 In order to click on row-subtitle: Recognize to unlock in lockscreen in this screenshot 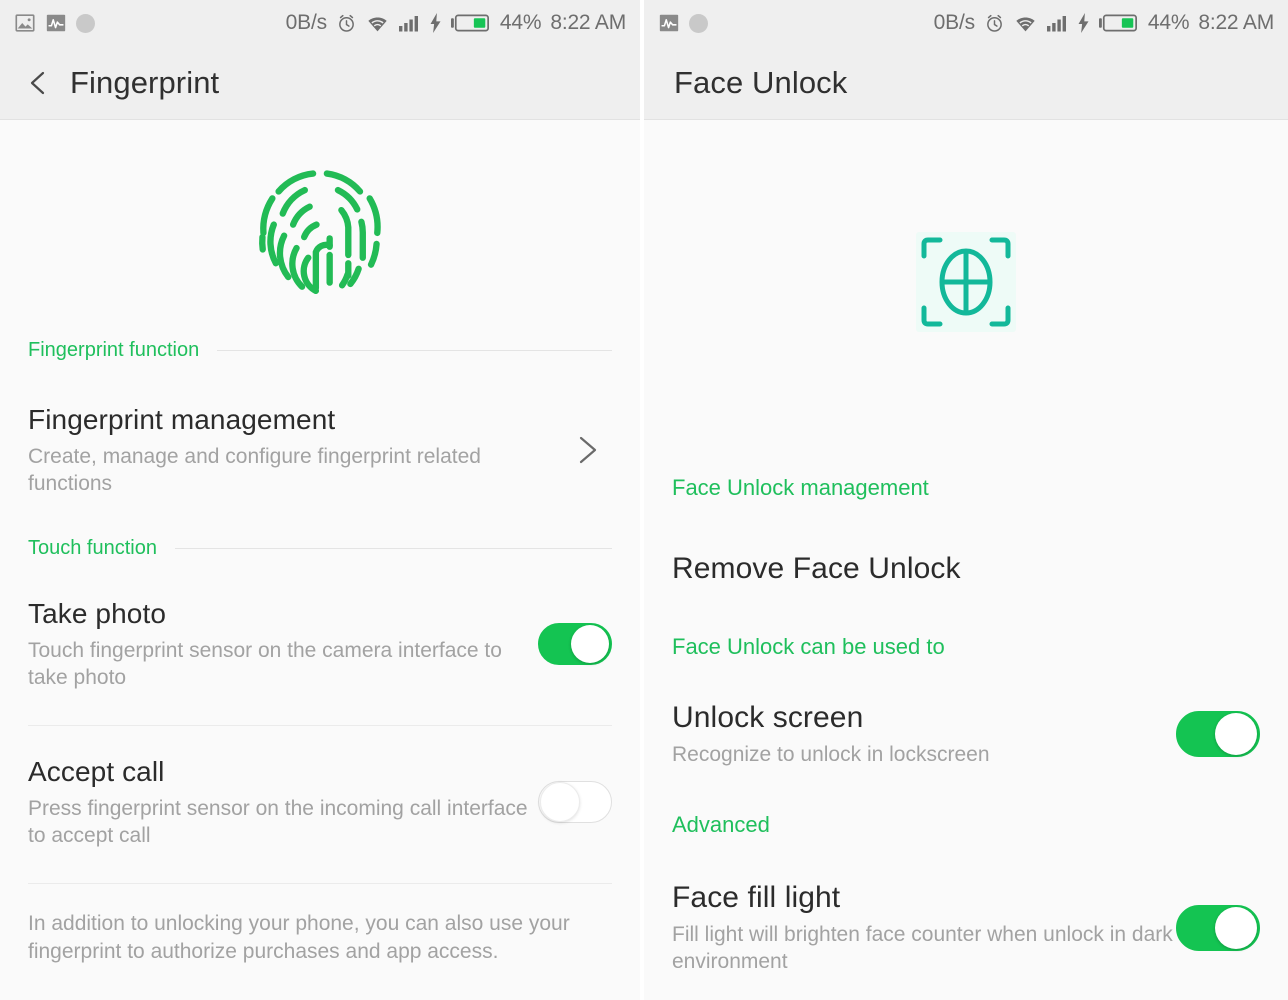, I will do `click(831, 754)`.